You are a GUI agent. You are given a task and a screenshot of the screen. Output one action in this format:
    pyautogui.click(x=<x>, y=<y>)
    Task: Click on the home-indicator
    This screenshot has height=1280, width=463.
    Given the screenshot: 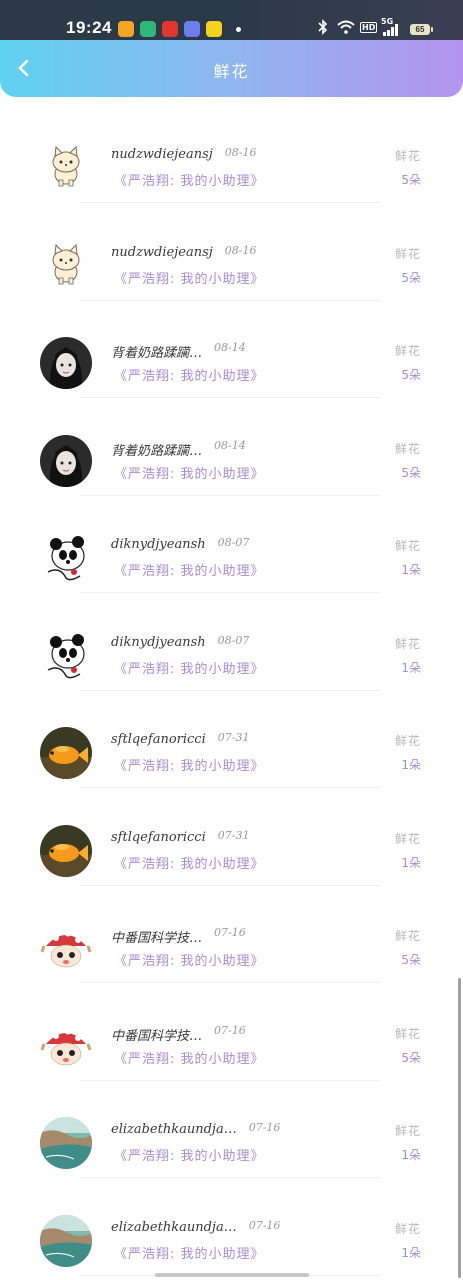 What is the action you would take?
    pyautogui.click(x=232, y=1275)
    